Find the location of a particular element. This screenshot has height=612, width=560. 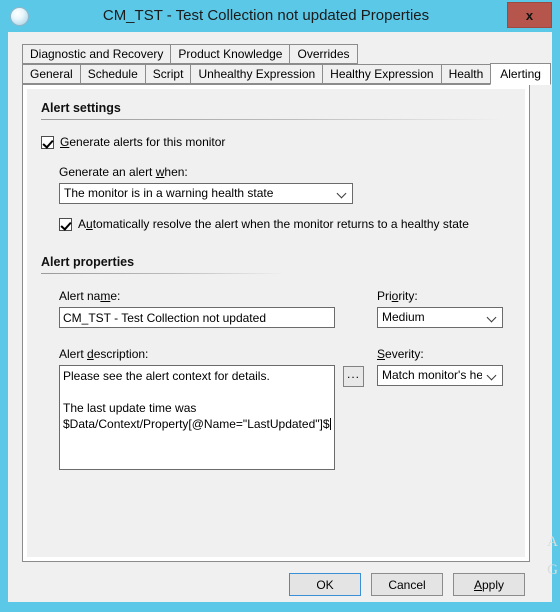

alert-description-label-post: escription: is located at coordinates (121, 354).